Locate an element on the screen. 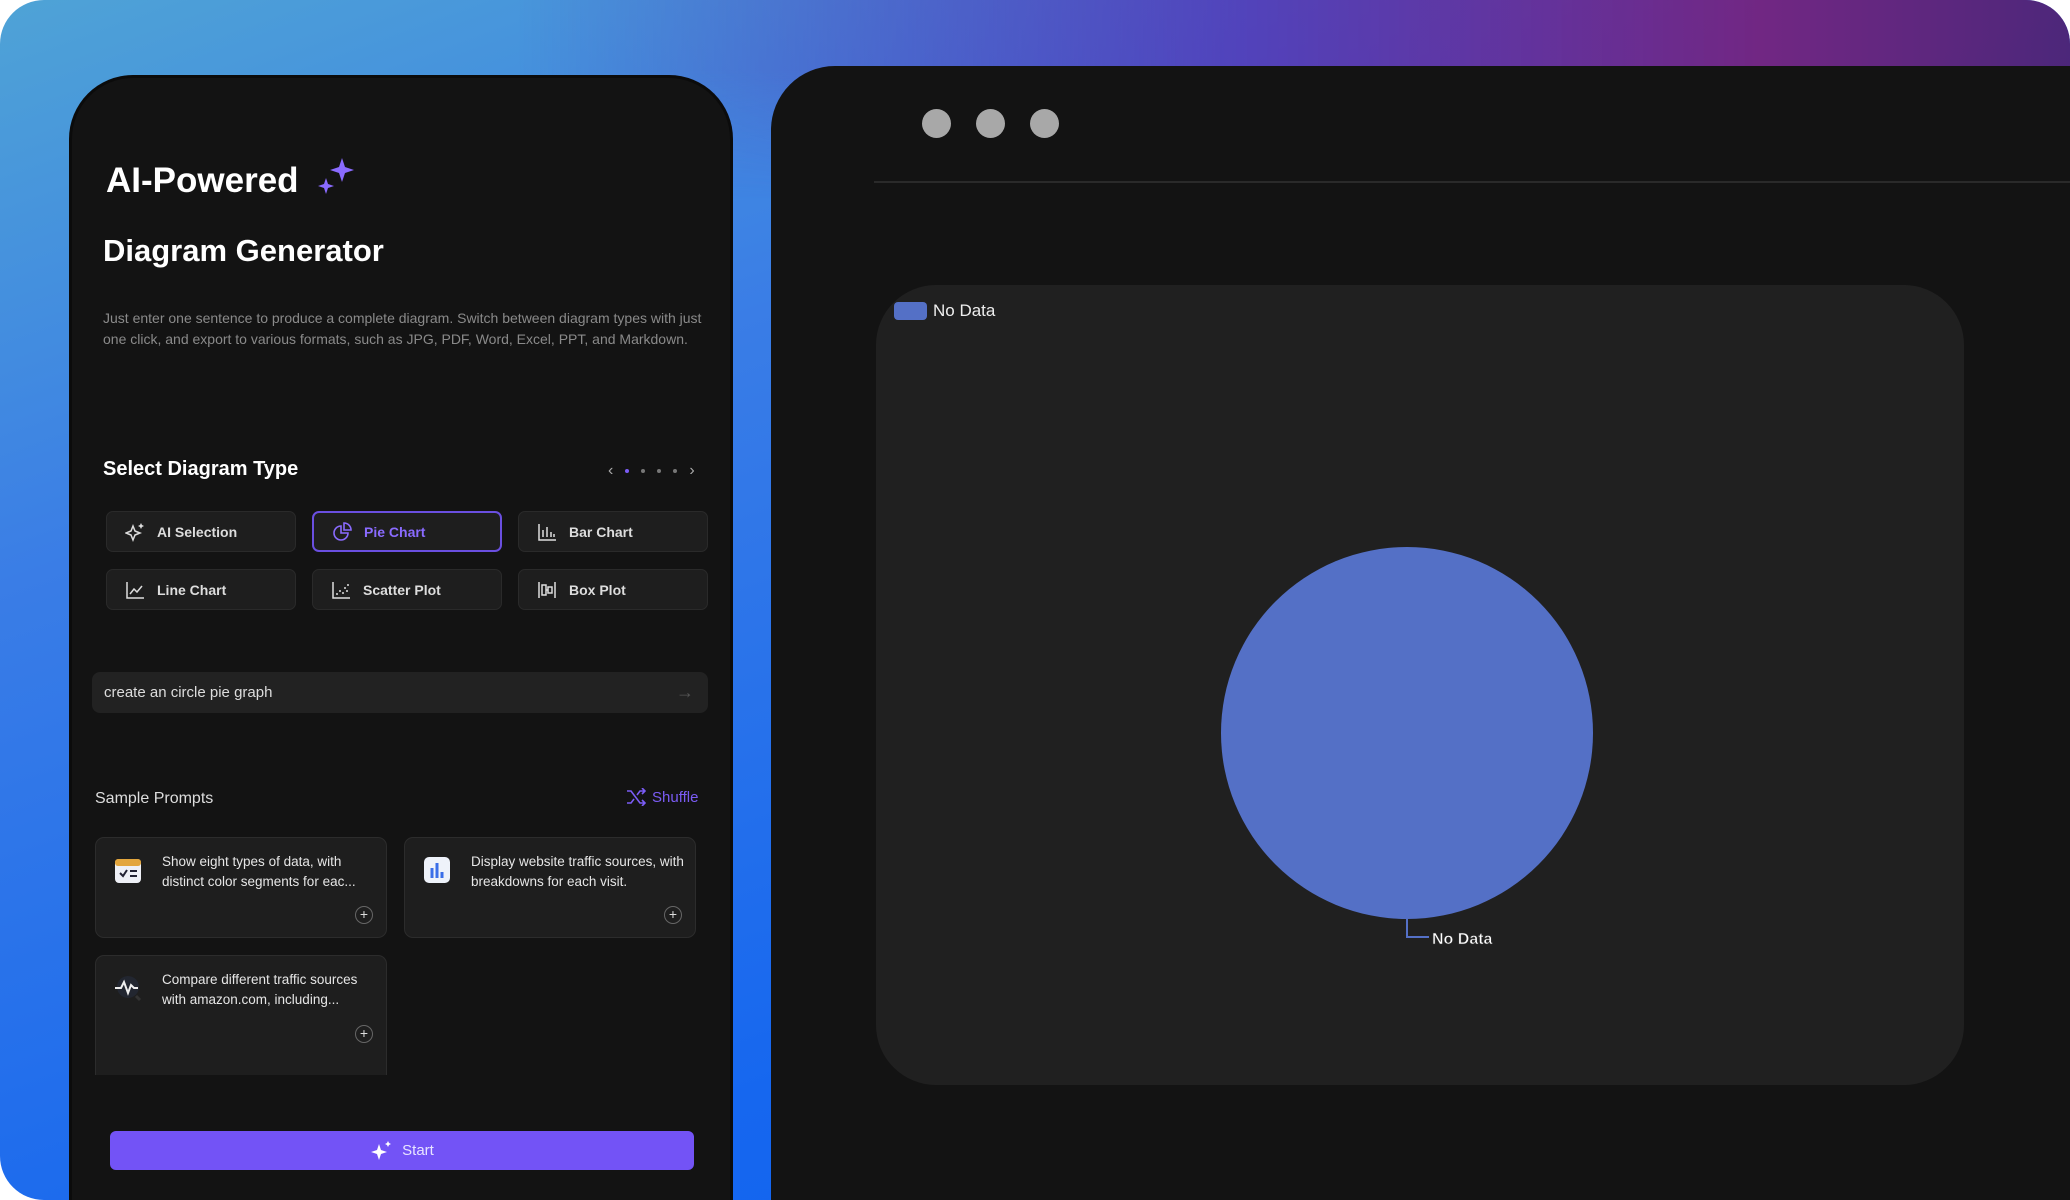 This screenshot has width=2070, height=1200. calendar-checklist-icon is located at coordinates (128, 871).